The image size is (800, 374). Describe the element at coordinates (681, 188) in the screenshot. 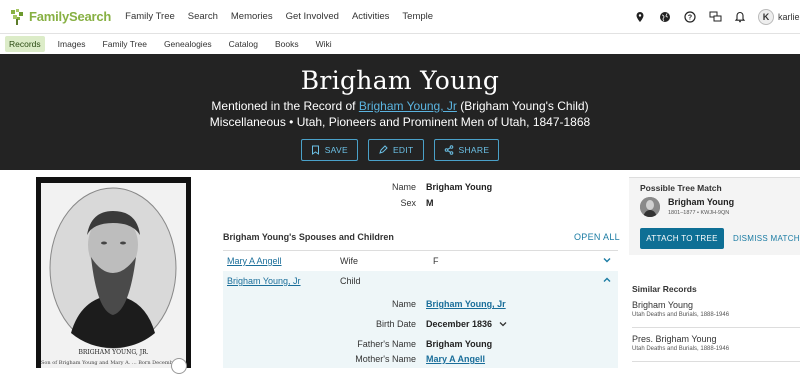

I see `tree-match-title: Possible Tree Match` at that location.